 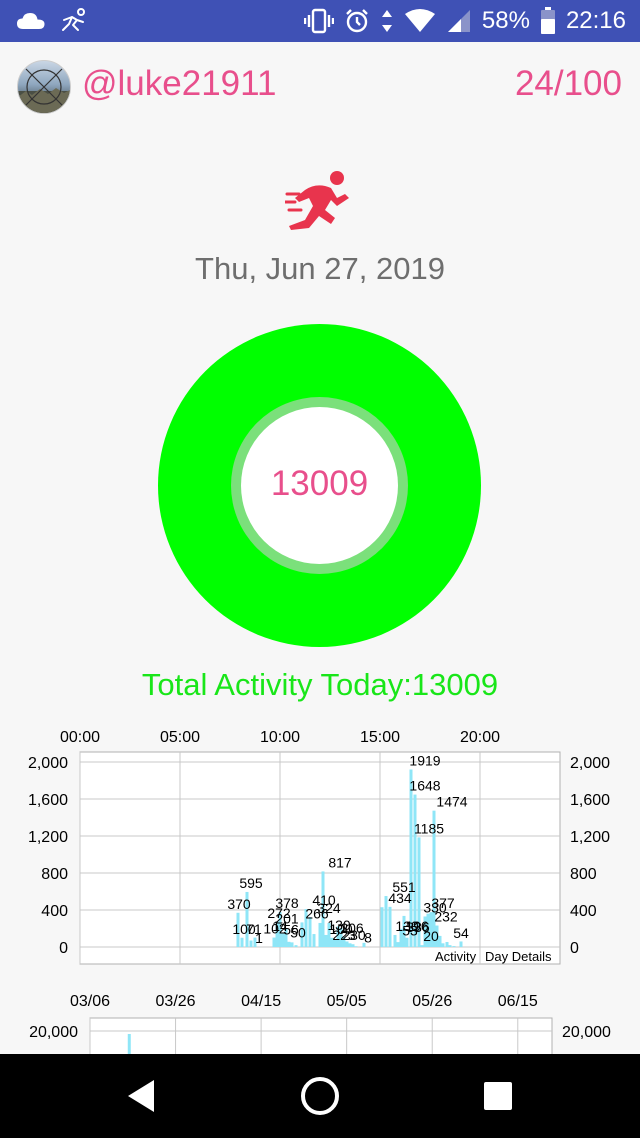 I want to click on x-tick-label: 06/15, so click(x=518, y=1001).